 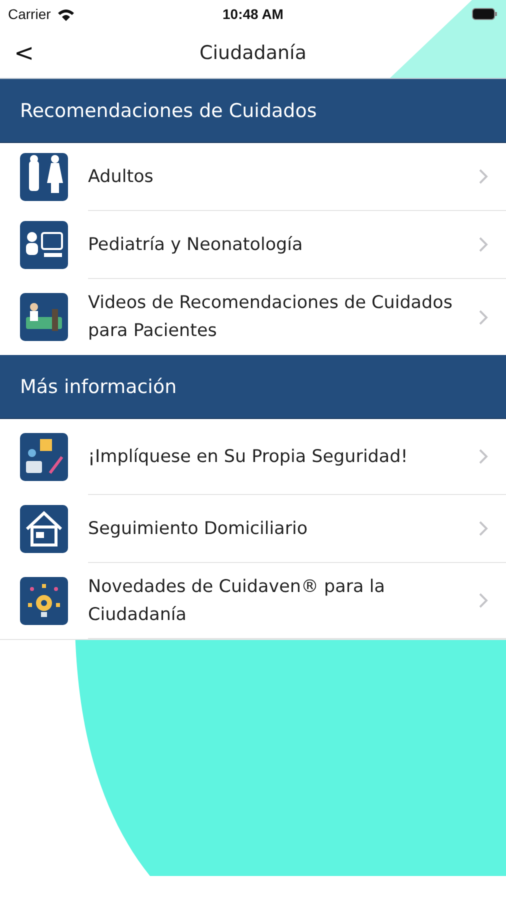 I want to click on battery-icon, so click(x=485, y=14).